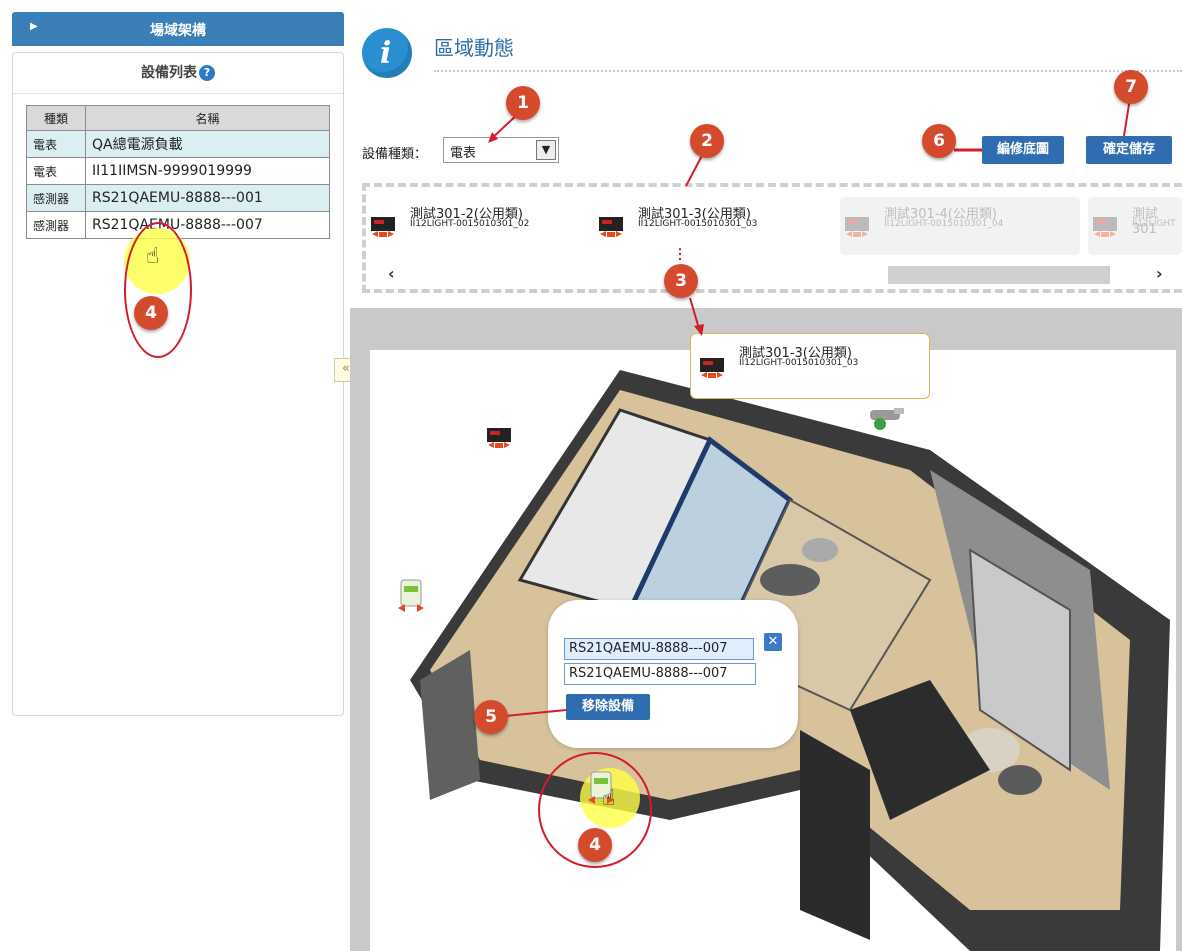 The width and height of the screenshot is (1182, 951). I want to click on callout-badge: 3, so click(681, 281).